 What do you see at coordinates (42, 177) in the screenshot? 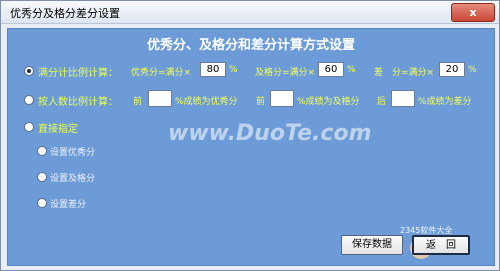
I see `radio-set-pass` at bounding box center [42, 177].